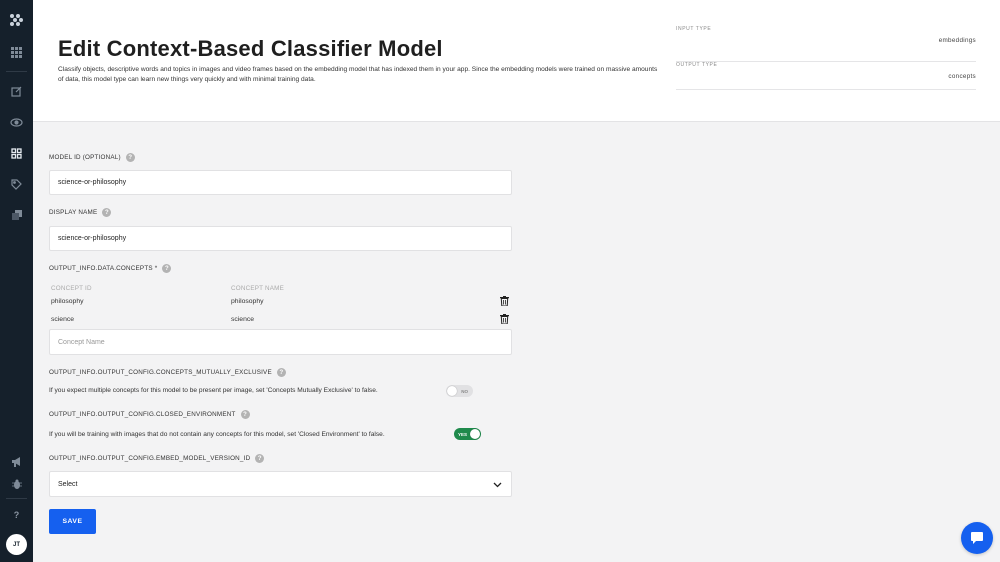 The image size is (1000, 562). Describe the element at coordinates (73, 212) in the screenshot. I see `display-name-label-text: DISPLAY NAME` at that location.